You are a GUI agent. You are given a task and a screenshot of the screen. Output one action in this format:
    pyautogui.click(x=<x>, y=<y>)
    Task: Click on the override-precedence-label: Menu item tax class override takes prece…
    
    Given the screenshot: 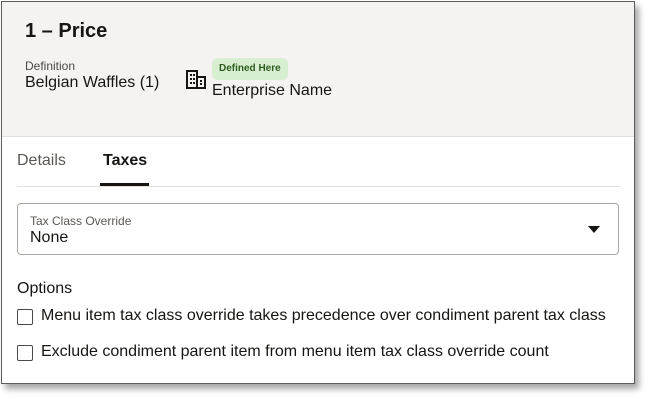 What is the action you would take?
    pyautogui.click(x=323, y=316)
    